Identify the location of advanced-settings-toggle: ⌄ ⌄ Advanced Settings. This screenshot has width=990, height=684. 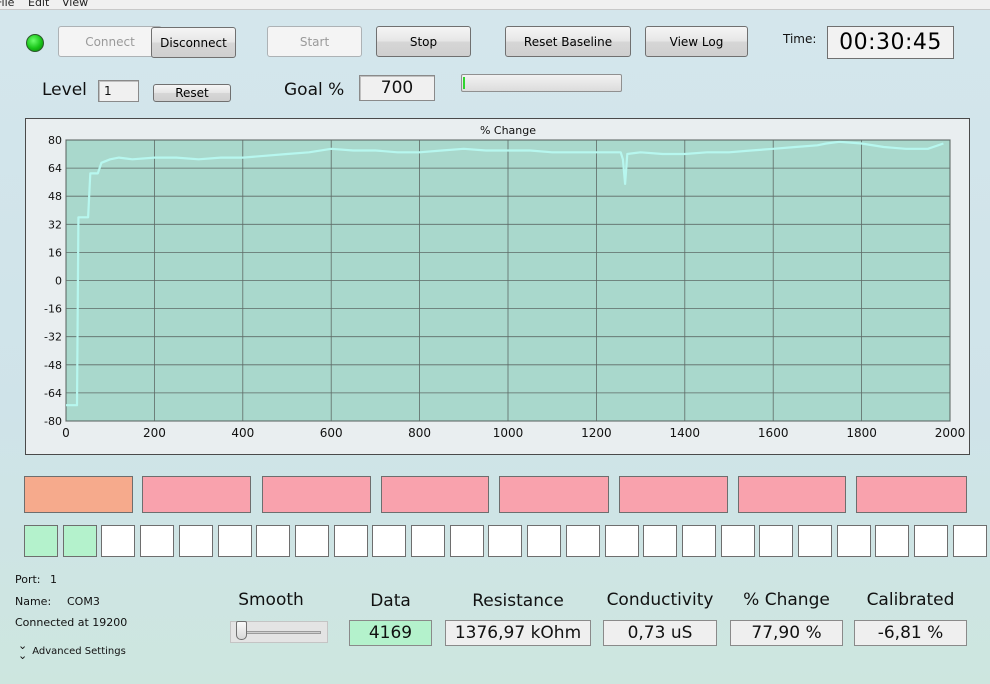
(72, 650).